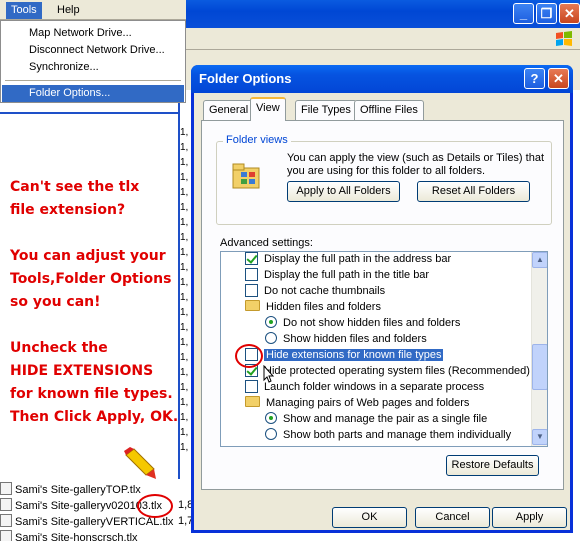 The image size is (580, 541). Describe the element at coordinates (354, 355) in the screenshot. I see `setting-label: Hide extensions for known file types` at that location.